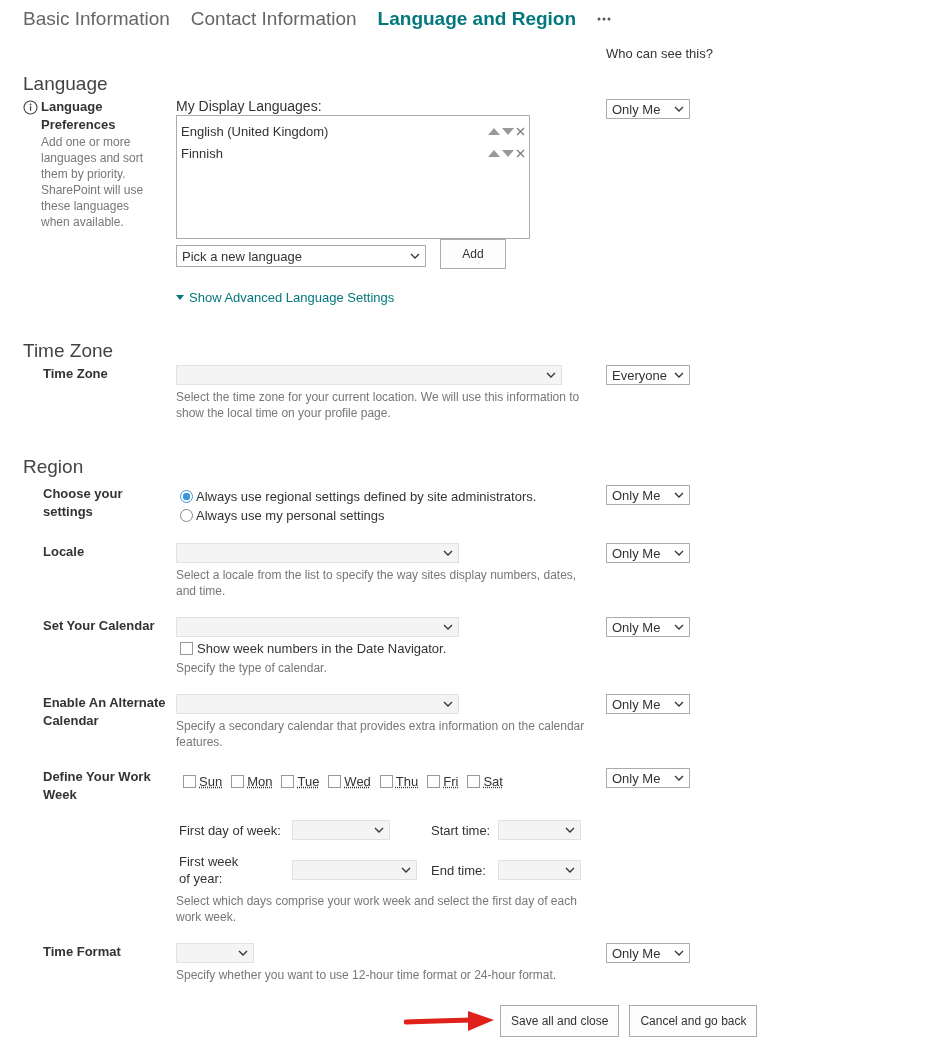 The height and width of the screenshot is (1058, 932). I want to click on field-label: Choose your settings, so click(83, 503).